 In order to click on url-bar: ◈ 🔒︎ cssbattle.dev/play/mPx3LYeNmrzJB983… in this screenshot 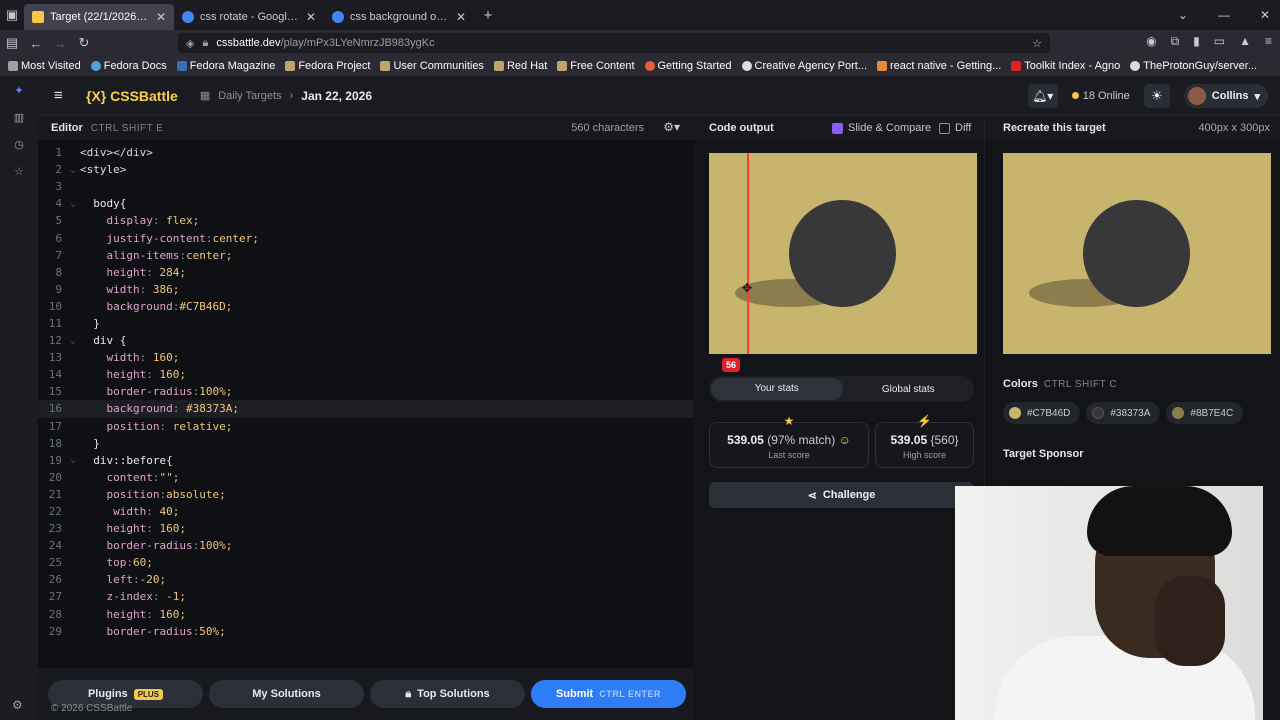, I will do `click(614, 43)`.